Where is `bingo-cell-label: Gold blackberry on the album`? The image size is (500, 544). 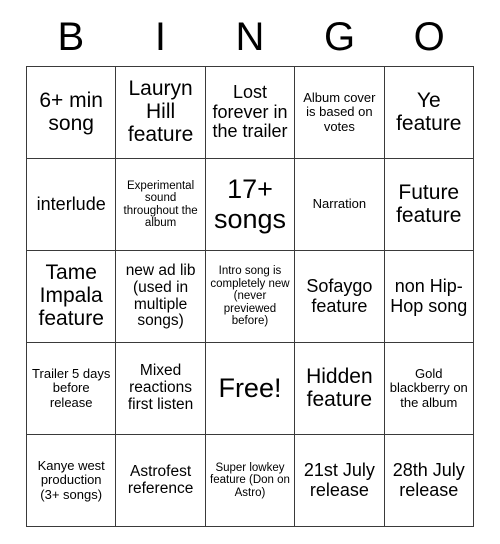 bingo-cell-label: Gold blackberry on the album is located at coordinates (428, 388).